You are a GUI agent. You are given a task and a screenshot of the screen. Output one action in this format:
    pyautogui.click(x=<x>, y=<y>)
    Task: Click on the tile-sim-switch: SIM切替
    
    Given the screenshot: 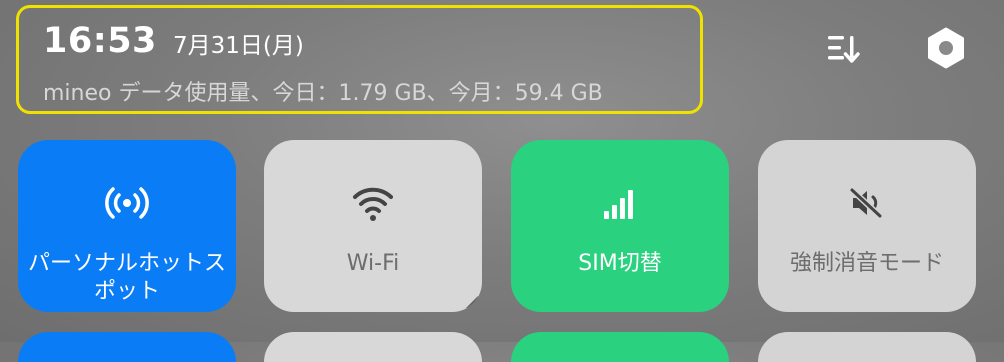 What is the action you would take?
    pyautogui.click(x=620, y=226)
    